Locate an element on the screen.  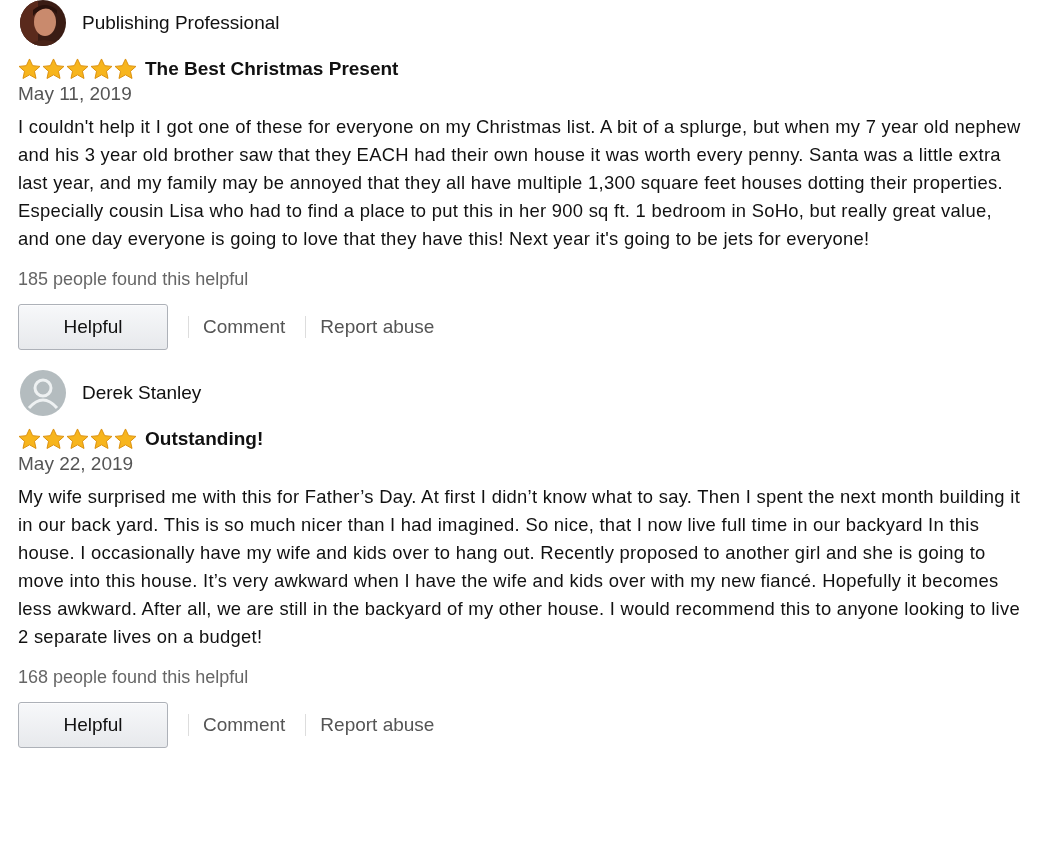
review-date: May 11, 2019 is located at coordinates (75, 94).